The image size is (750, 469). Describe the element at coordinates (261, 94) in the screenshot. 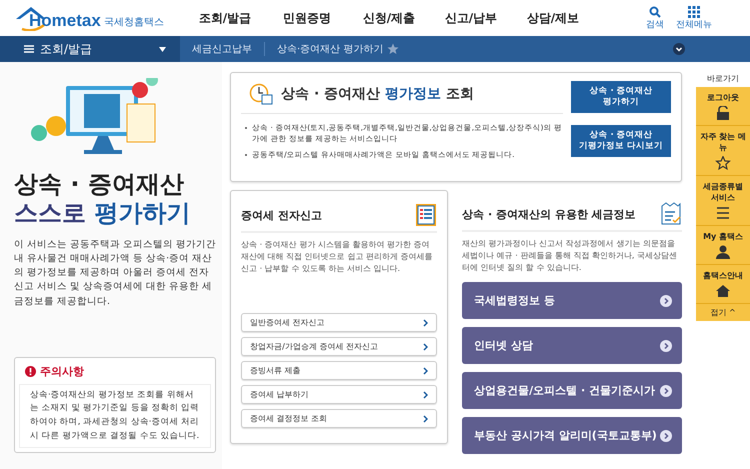

I see `clock-calendar-icon` at that location.